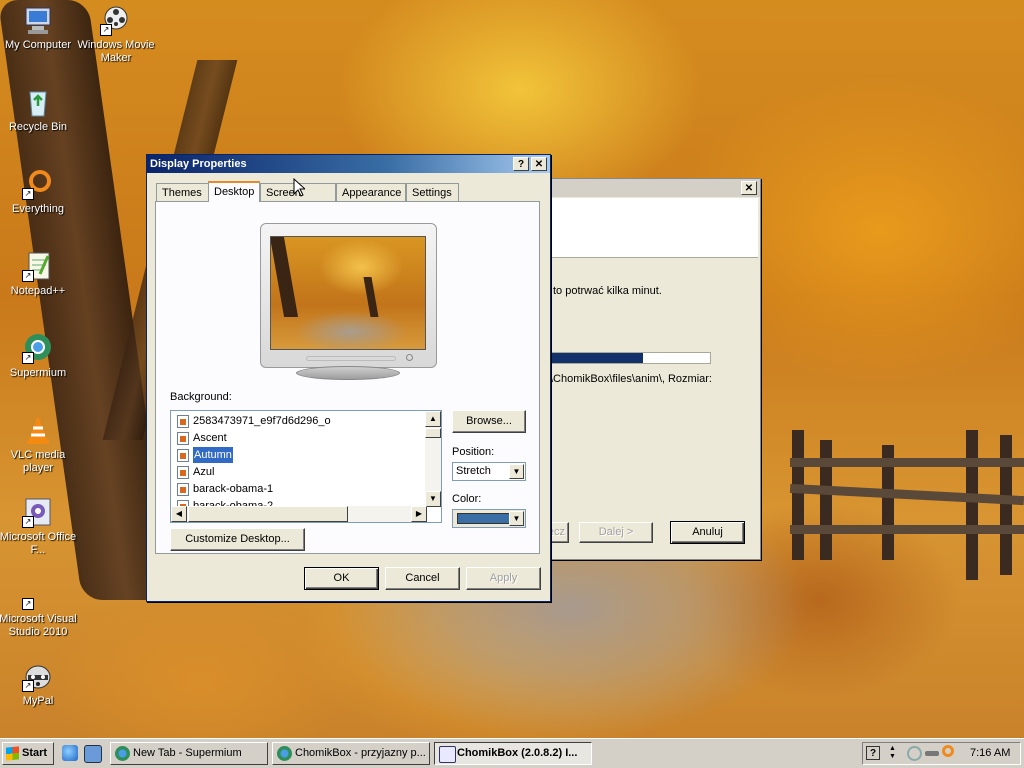  Describe the element at coordinates (12, 753) in the screenshot. I see `windows-logo-icon` at that location.